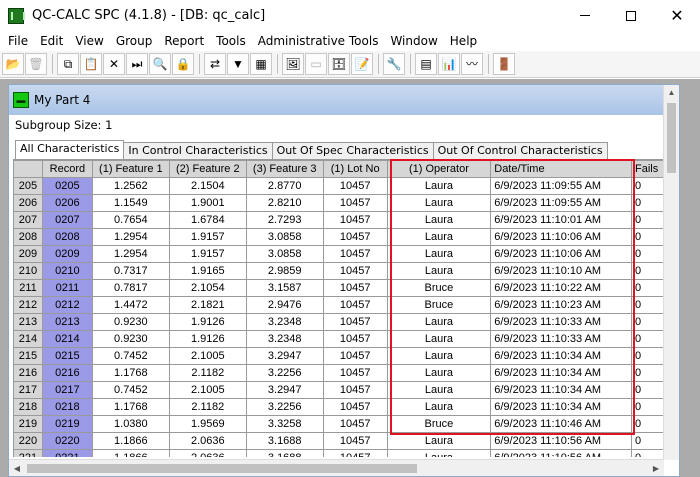  I want to click on row-number: 206, so click(28, 203).